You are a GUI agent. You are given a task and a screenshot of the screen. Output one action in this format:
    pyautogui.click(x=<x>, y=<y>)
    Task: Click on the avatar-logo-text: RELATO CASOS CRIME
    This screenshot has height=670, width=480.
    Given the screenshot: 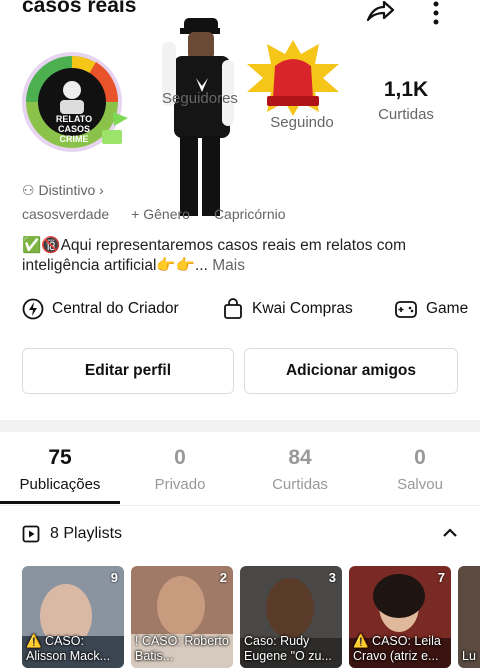 What is the action you would take?
    pyautogui.click(x=74, y=129)
    